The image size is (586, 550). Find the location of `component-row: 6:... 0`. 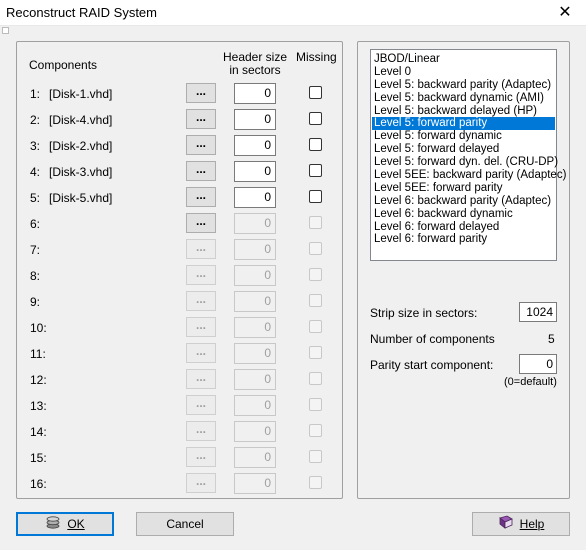

component-row: 6:... 0 is located at coordinates (179, 224).